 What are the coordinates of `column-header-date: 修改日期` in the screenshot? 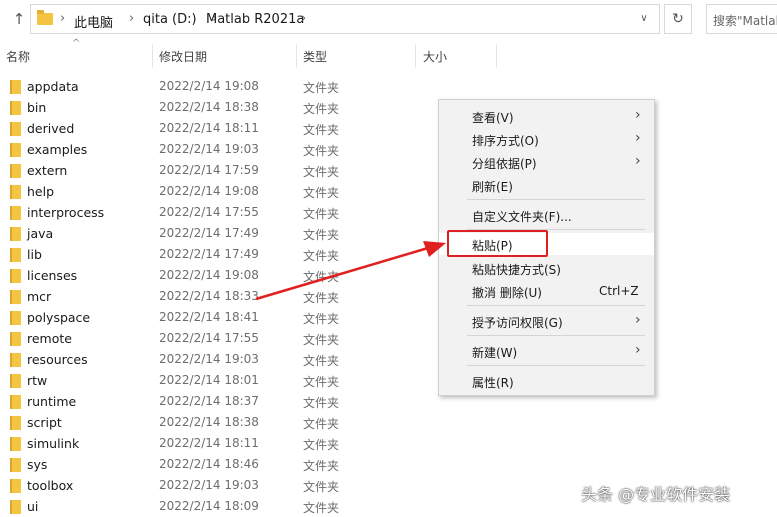 It's located at (183, 56).